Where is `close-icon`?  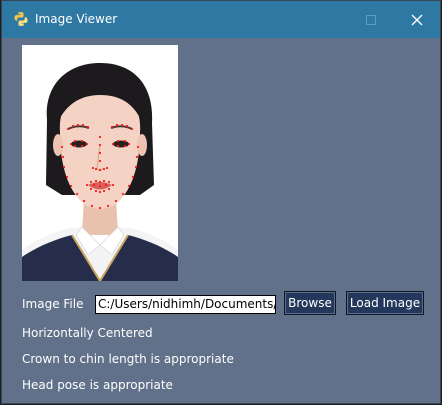 close-icon is located at coordinates (417, 19).